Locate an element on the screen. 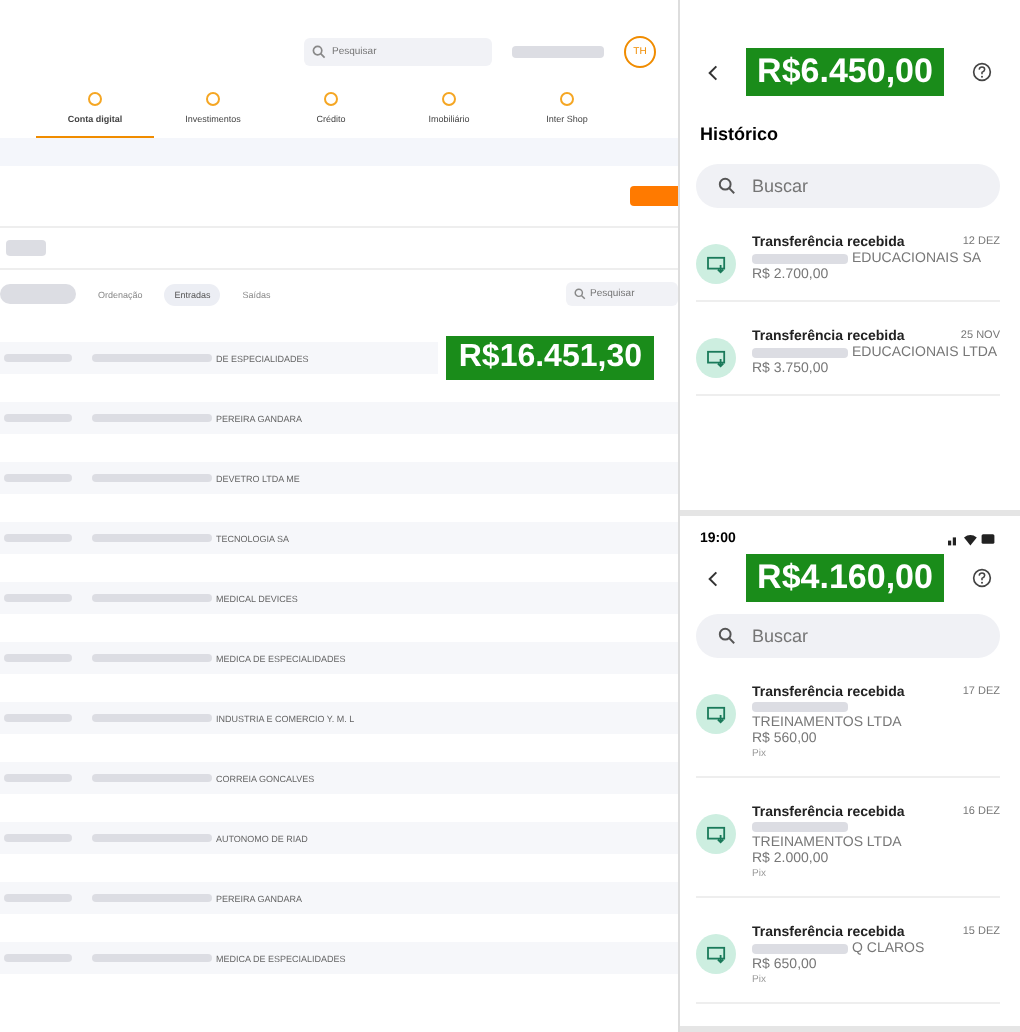 Image resolution: width=1020 pixels, height=1032 pixels. redacted-field is located at coordinates (558, 52).